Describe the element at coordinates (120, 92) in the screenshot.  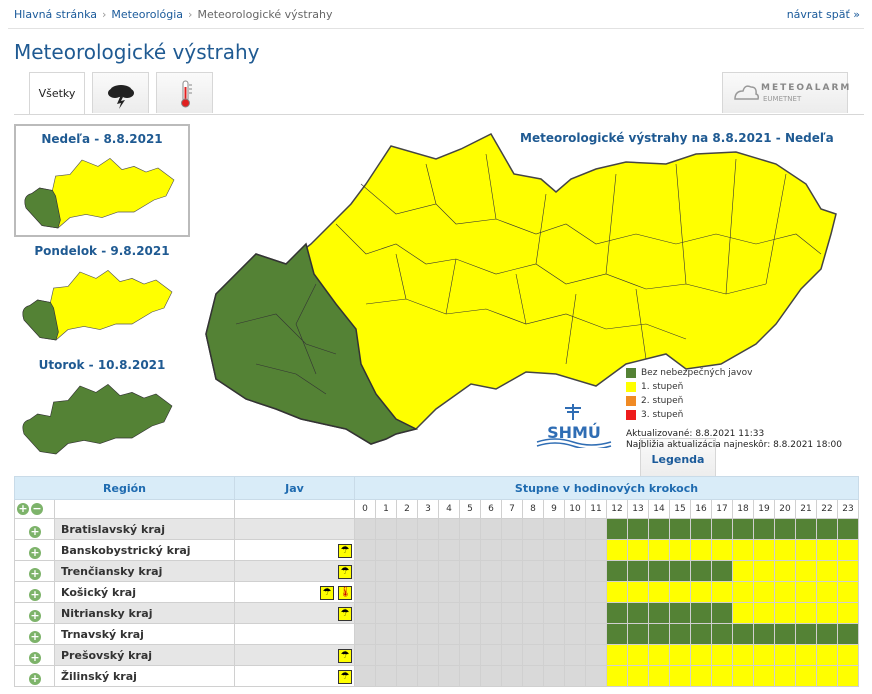
I see `tab-storm` at that location.